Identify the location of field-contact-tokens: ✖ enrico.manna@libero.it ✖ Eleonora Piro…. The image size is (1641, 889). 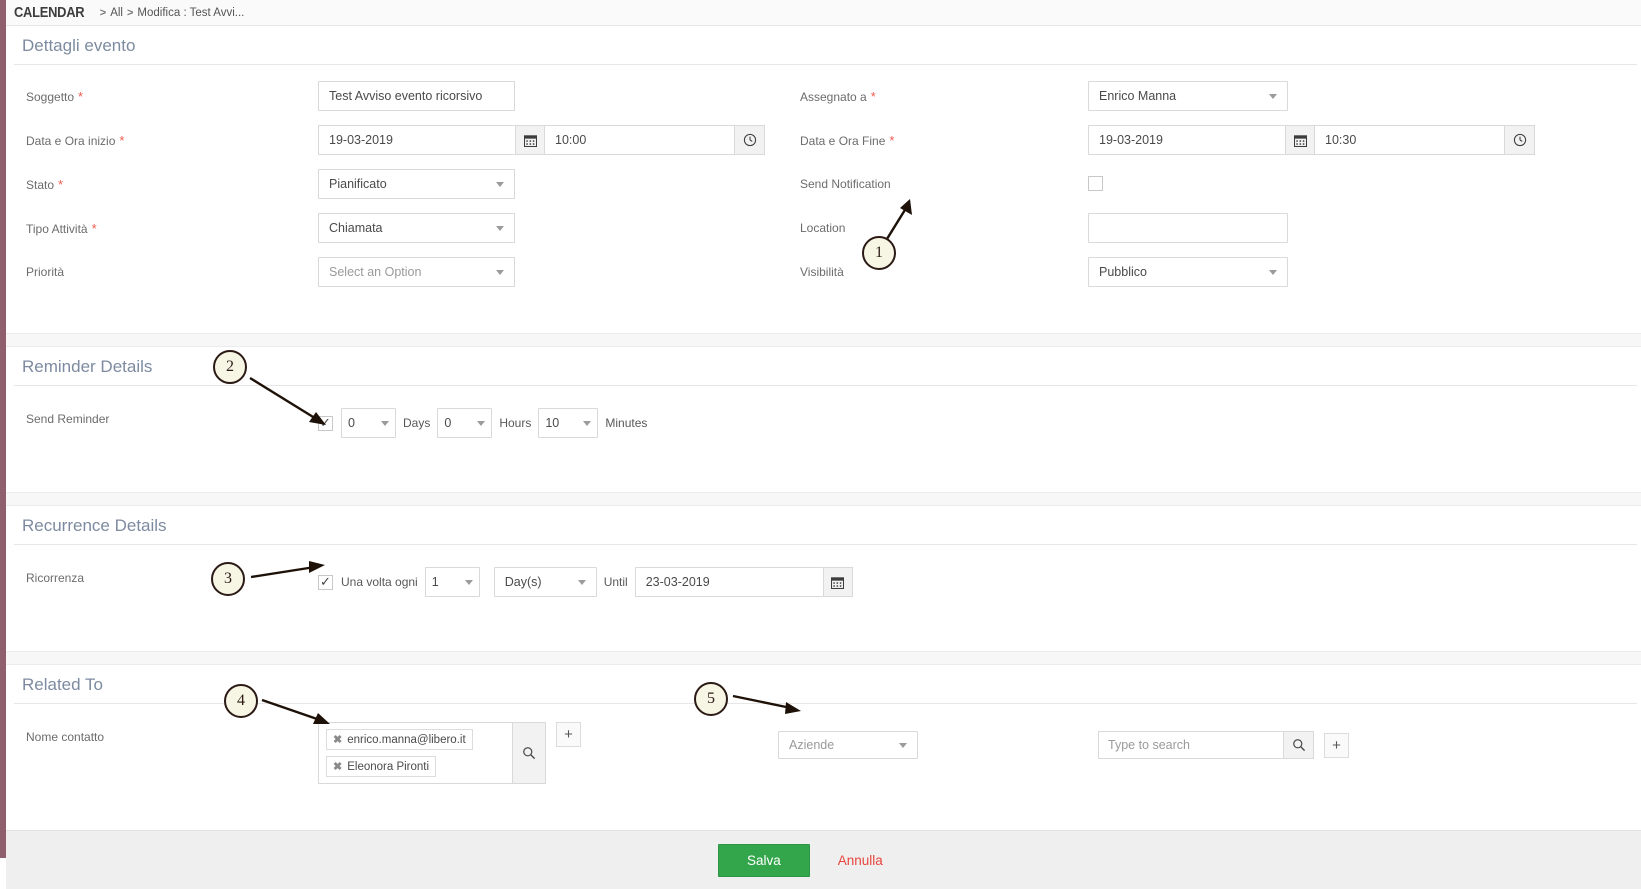
(548, 753).